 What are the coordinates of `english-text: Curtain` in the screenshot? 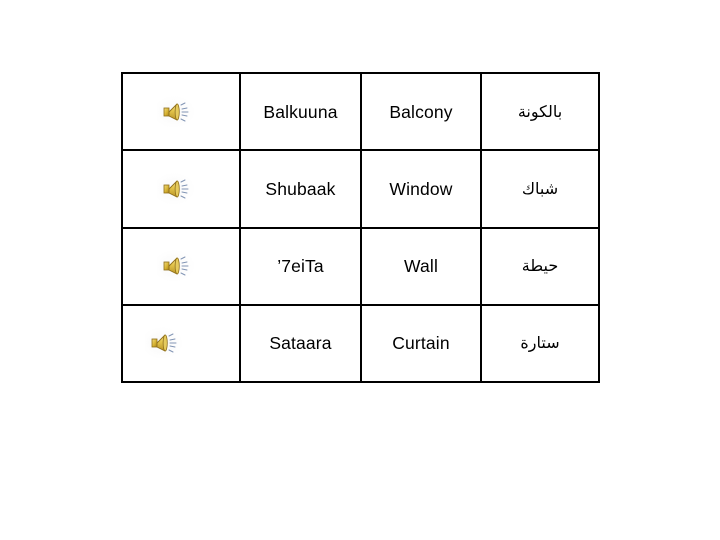 It's located at (421, 343).